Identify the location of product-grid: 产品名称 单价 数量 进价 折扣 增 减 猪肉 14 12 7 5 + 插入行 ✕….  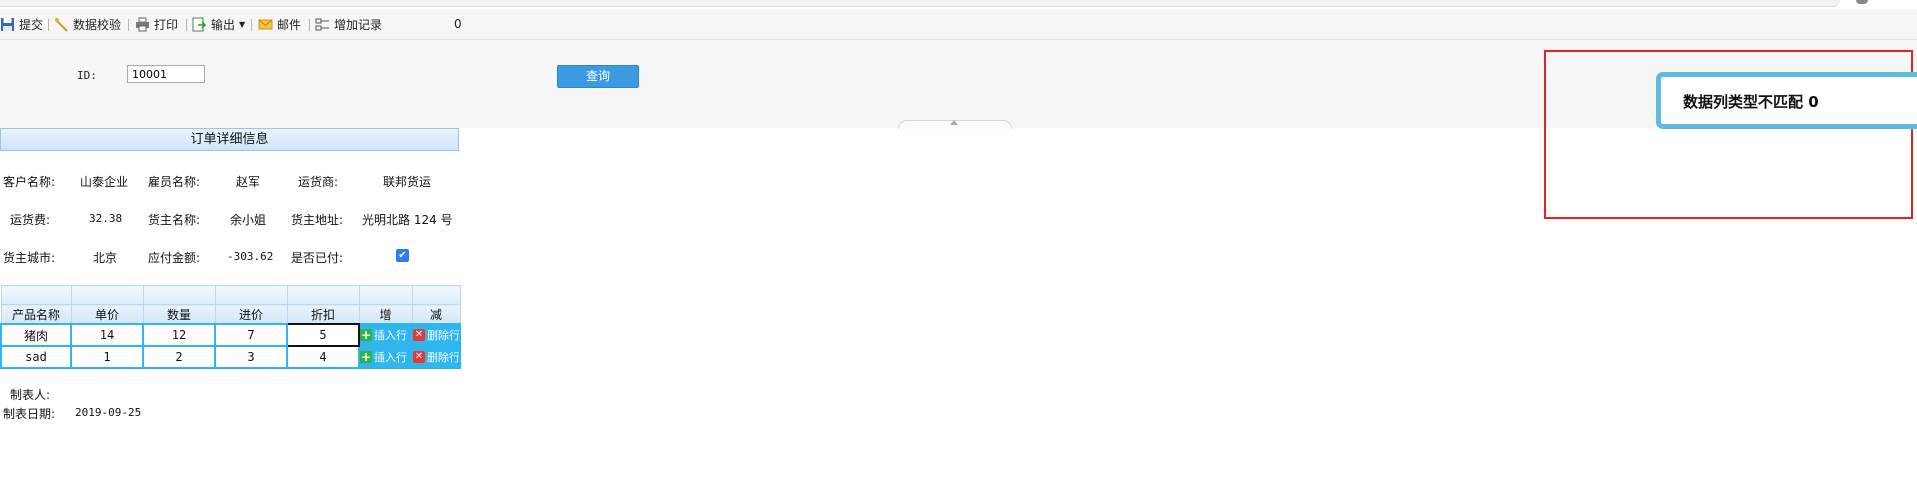
(230, 327).